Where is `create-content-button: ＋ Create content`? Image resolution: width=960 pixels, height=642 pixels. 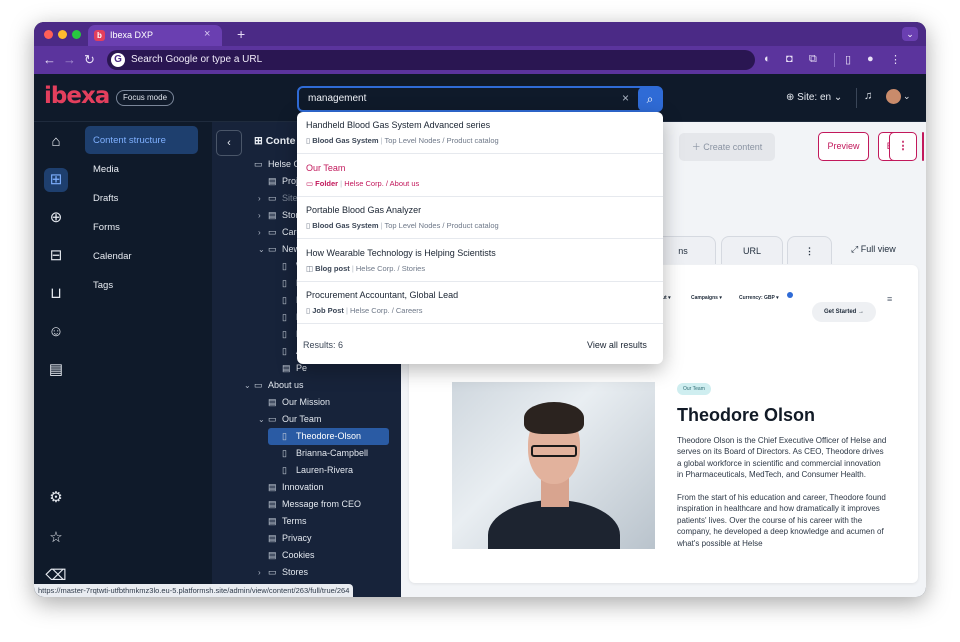
create-content-button: ＋ Create content is located at coordinates (727, 147).